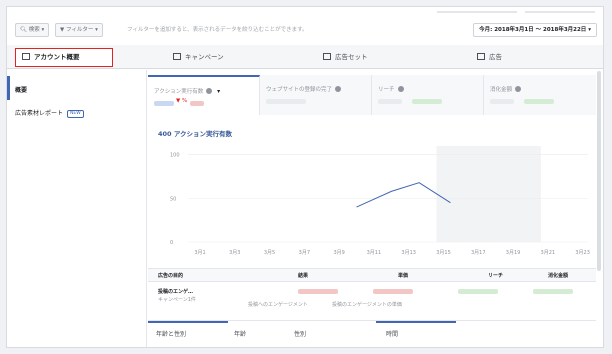 The height and width of the screenshot is (354, 612). I want to click on active-indicator, so click(8, 88).